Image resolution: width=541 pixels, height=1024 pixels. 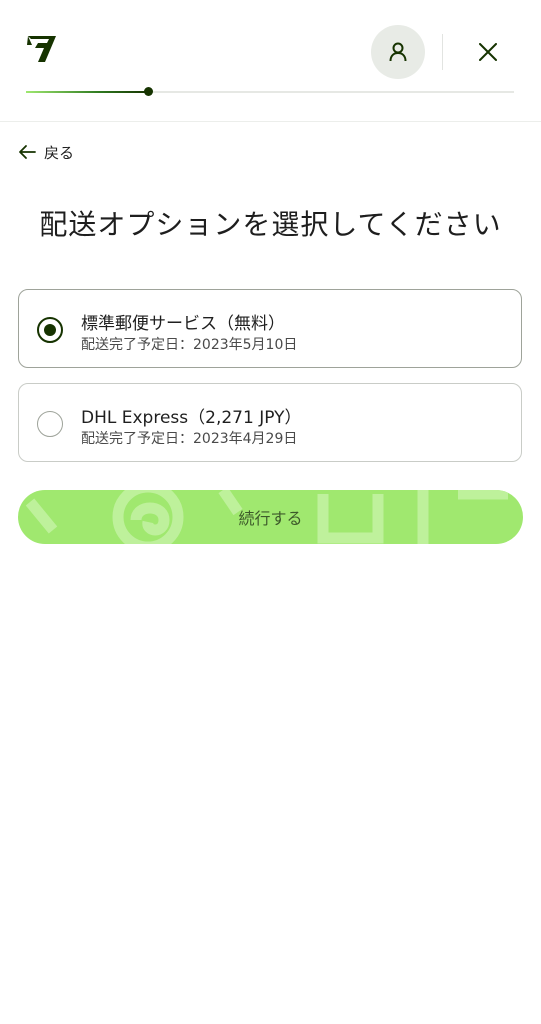 What do you see at coordinates (148, 91) in the screenshot?
I see `progress-indicator` at bounding box center [148, 91].